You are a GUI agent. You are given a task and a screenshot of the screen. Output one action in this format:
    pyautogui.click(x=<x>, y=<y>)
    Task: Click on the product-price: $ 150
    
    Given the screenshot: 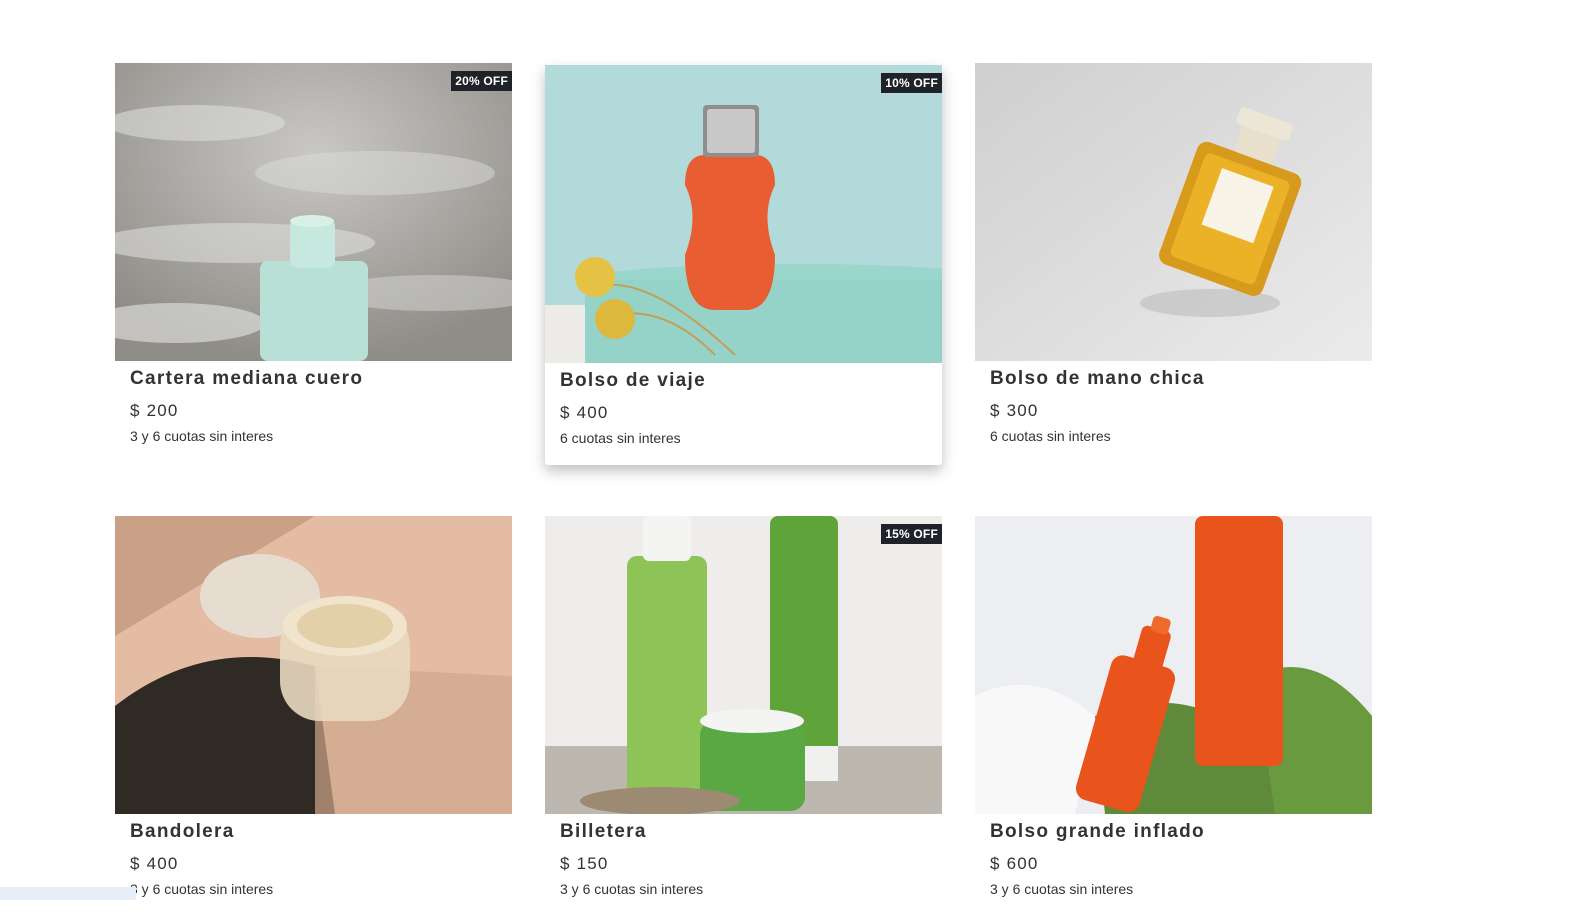 What is the action you would take?
    pyautogui.click(x=584, y=863)
    